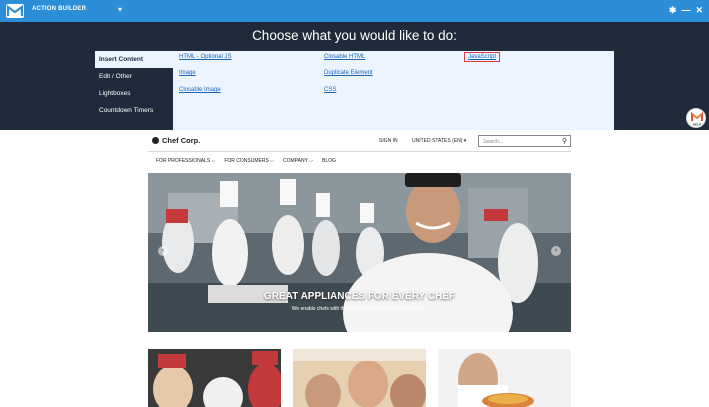 The image size is (709, 407). Describe the element at coordinates (359, 296) in the screenshot. I see `hero-title: GREAT APPLIANCES FOR EVERY CHEF` at that location.